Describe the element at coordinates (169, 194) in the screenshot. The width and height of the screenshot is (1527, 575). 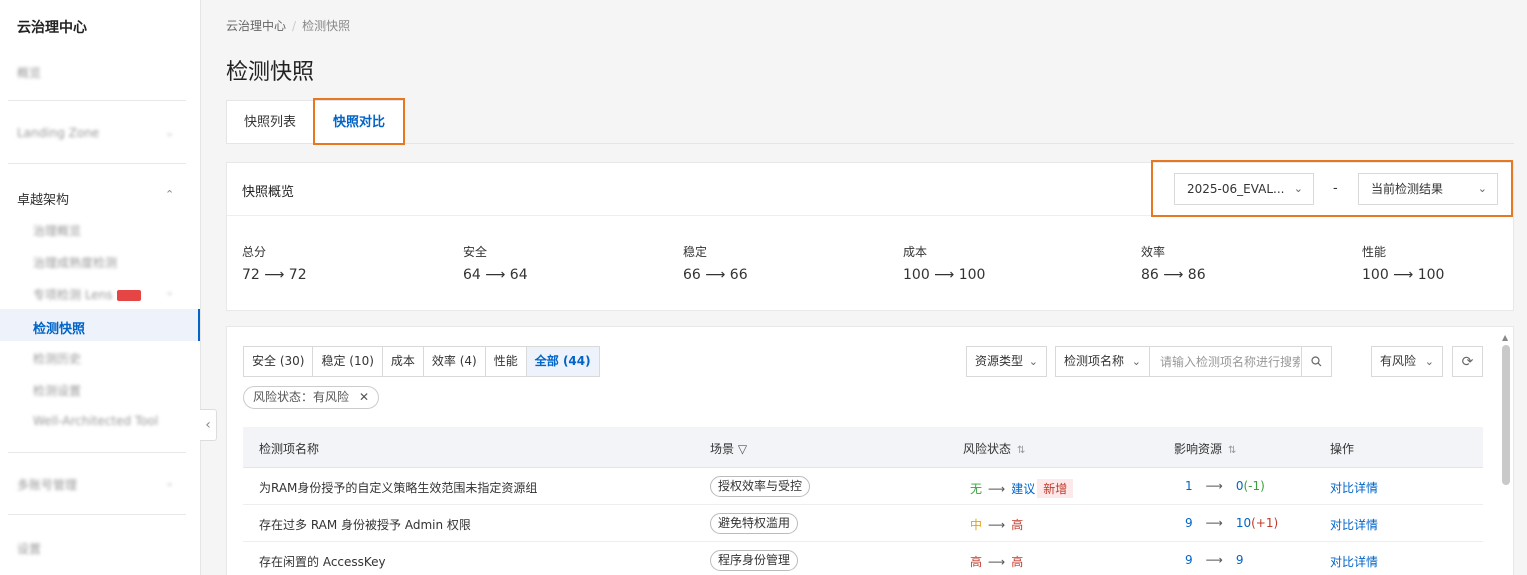
I see `chevron-up-icon: ⌃` at that location.